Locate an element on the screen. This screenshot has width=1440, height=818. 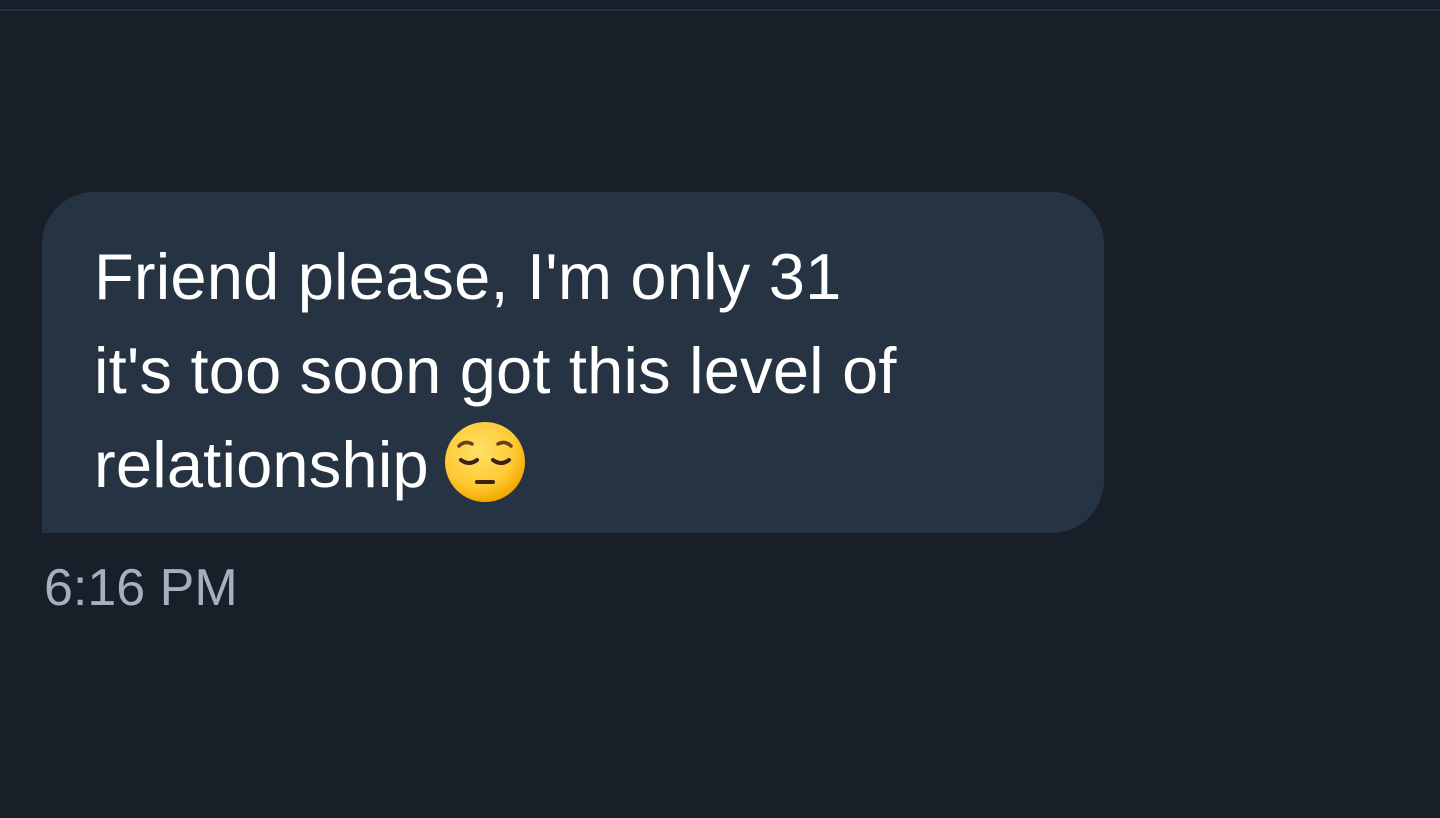
message-line-1: Friend please, I'm only 31 is located at coordinates (468, 276).